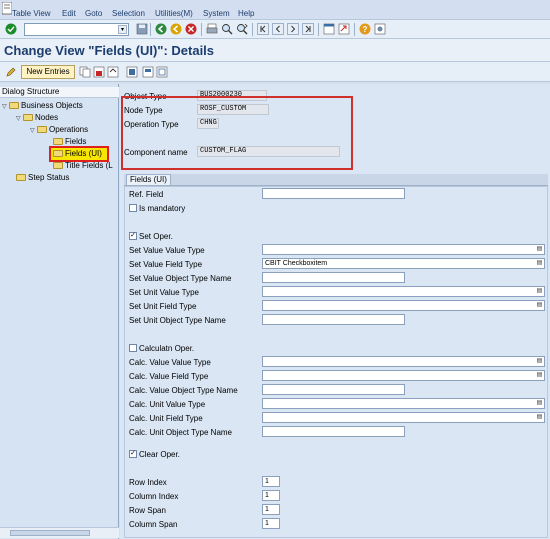  I want to click on scrollbar-thumb, so click(50, 533).